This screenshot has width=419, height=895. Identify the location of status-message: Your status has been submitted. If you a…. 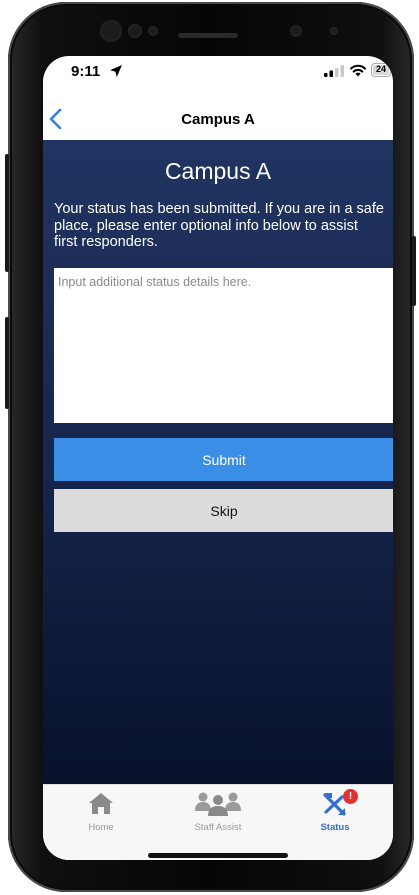
(219, 225).